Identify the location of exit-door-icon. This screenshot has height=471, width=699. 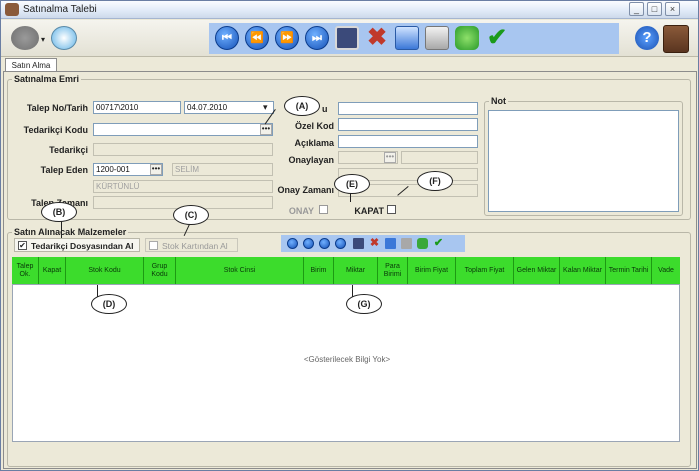
(676, 39).